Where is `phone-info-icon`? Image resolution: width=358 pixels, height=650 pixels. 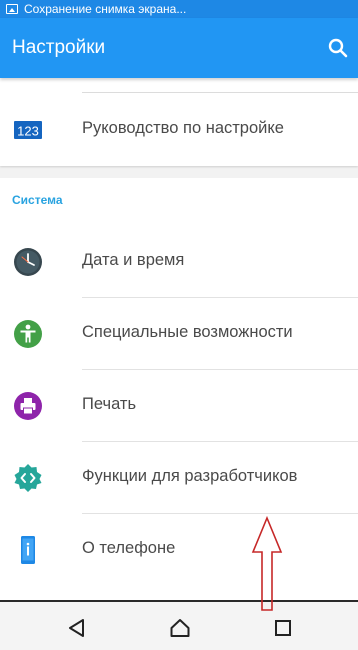 phone-info-icon is located at coordinates (28, 550).